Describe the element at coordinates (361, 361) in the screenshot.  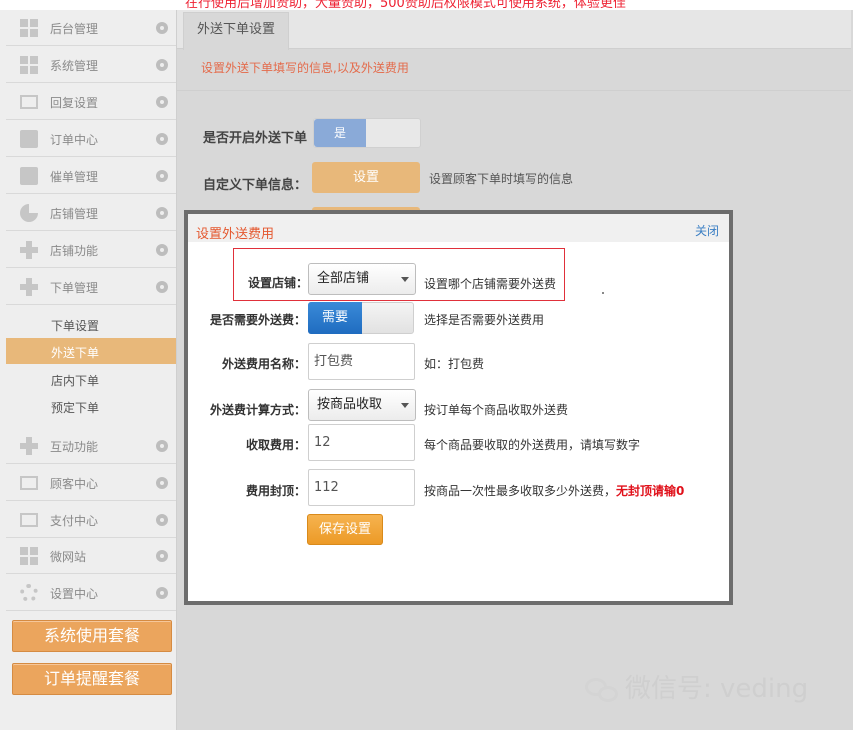
I see `fee-name-input: 打包费` at that location.